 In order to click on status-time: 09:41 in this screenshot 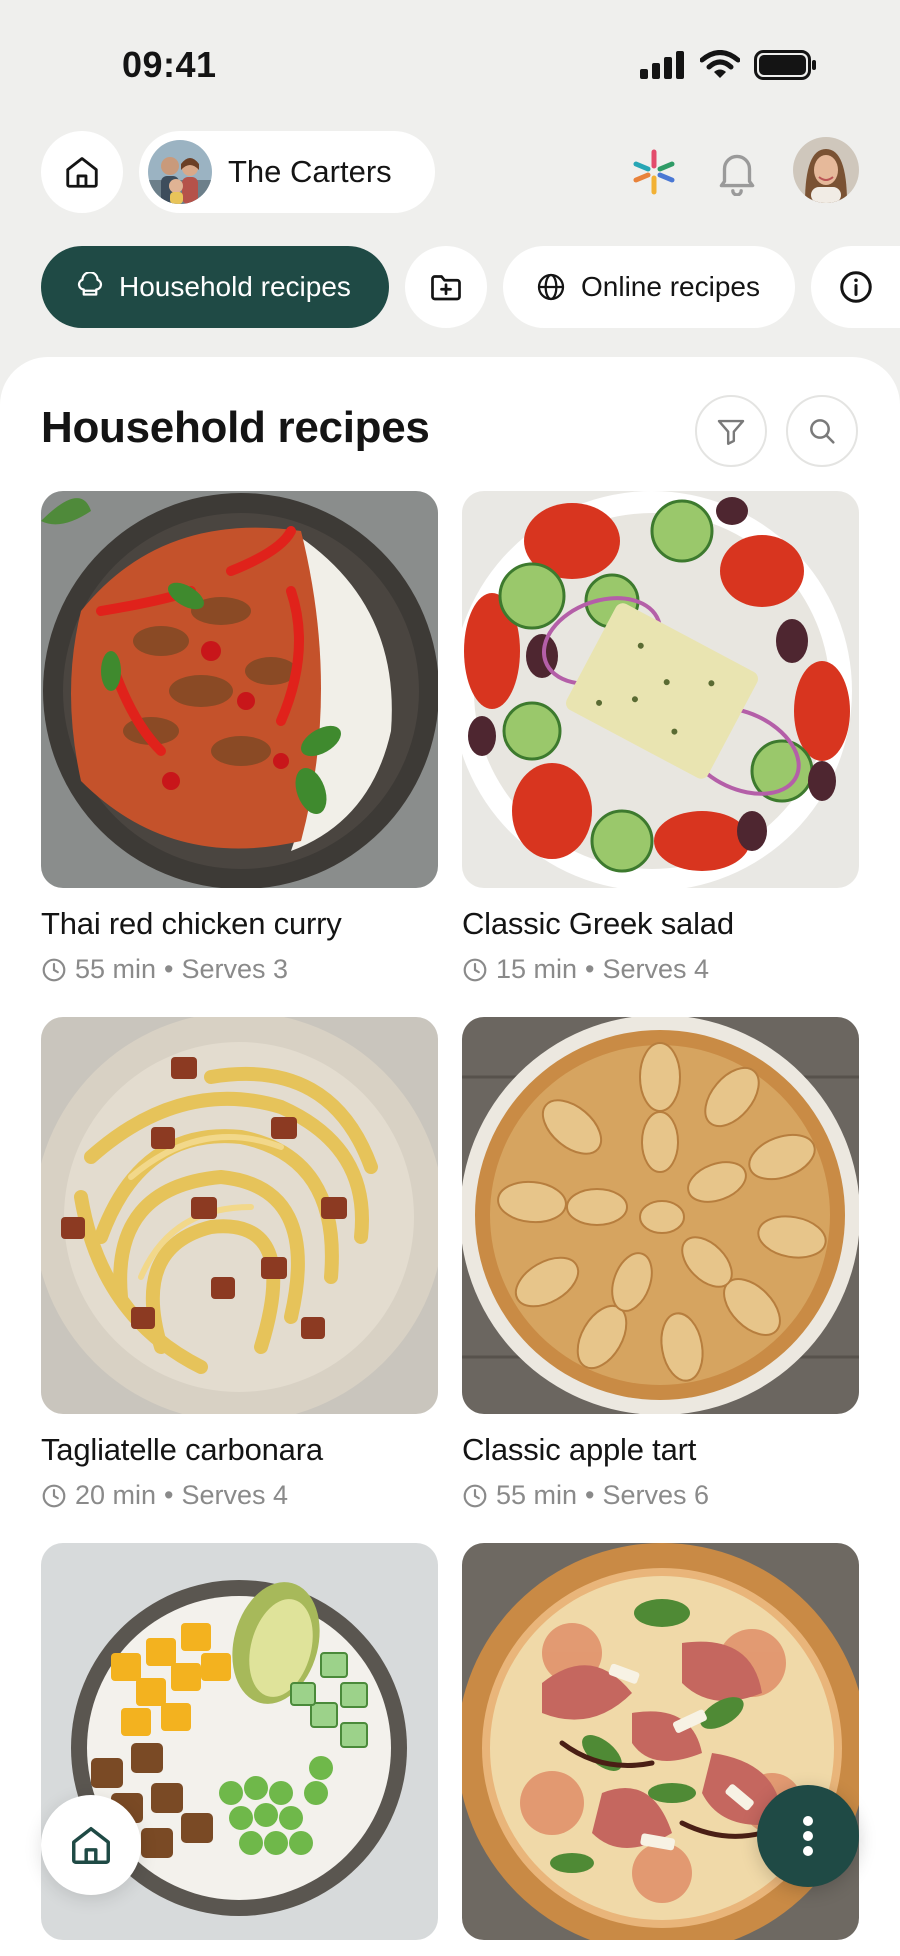, I will do `click(169, 64)`.